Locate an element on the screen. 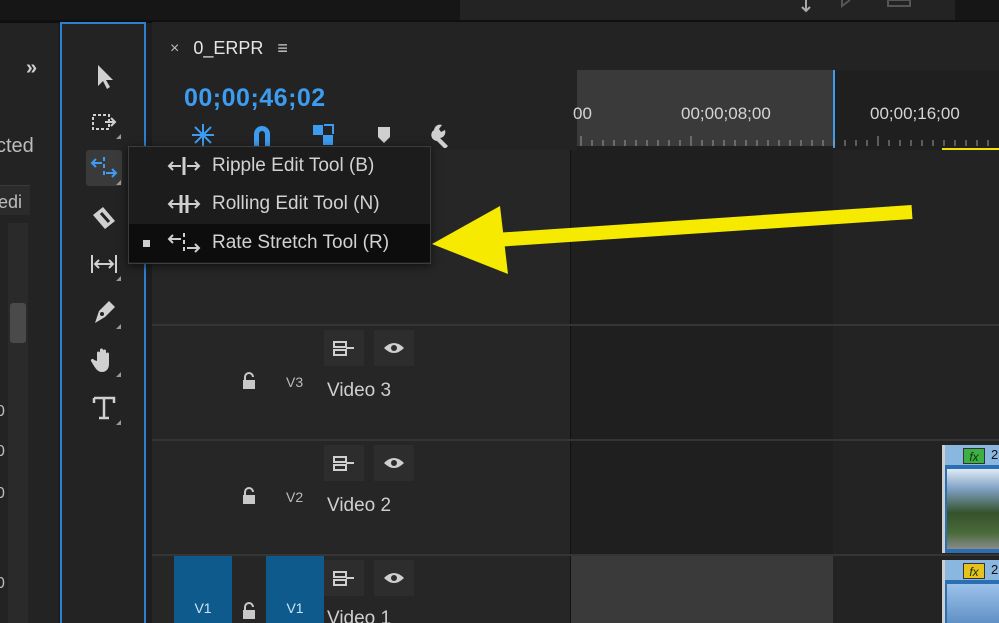 This screenshot has width=999, height=623. video-clip-v2: fx 2 is located at coordinates (970, 499).